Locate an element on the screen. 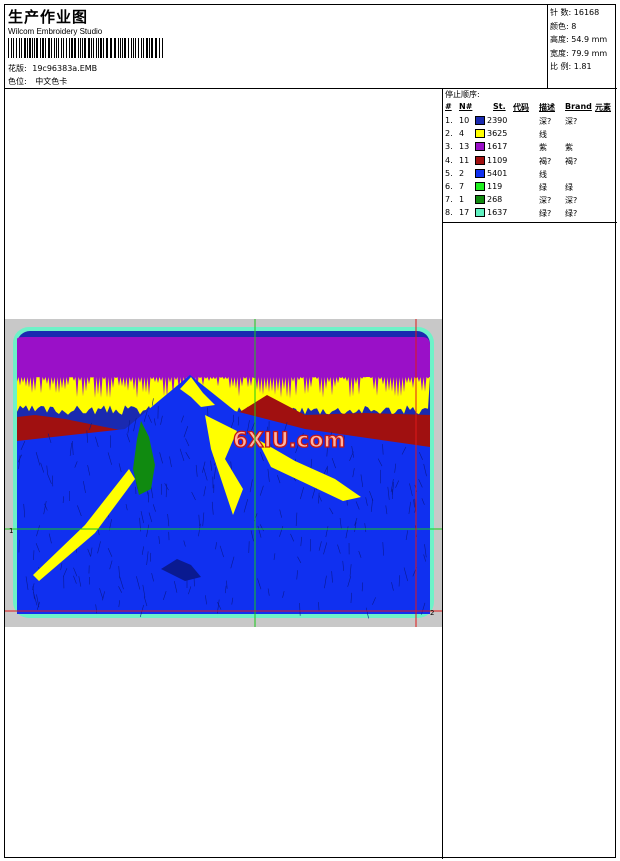  end-marker: 2 is located at coordinates (432, 613).